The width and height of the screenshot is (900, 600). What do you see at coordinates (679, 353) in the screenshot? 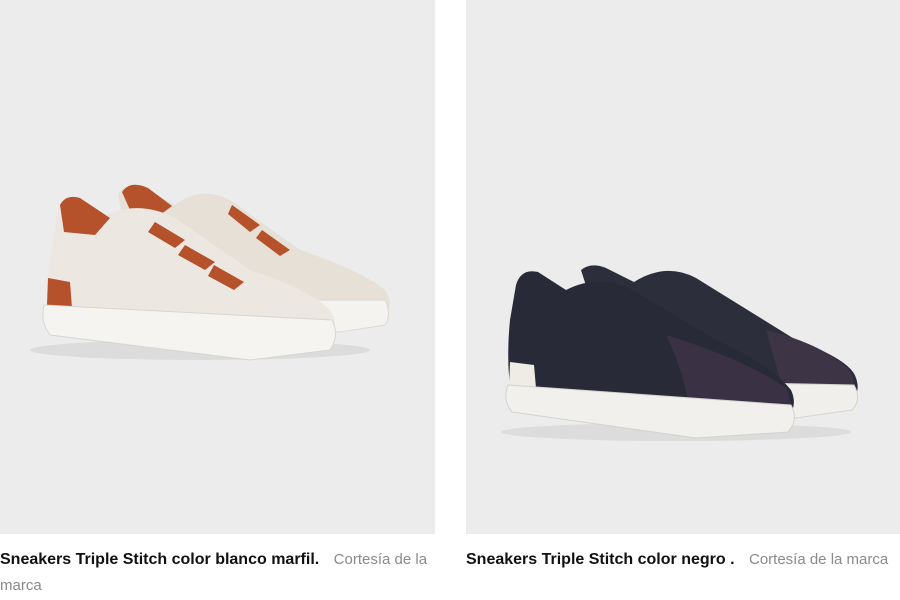
I see `black-sneakers-illustration` at bounding box center [679, 353].